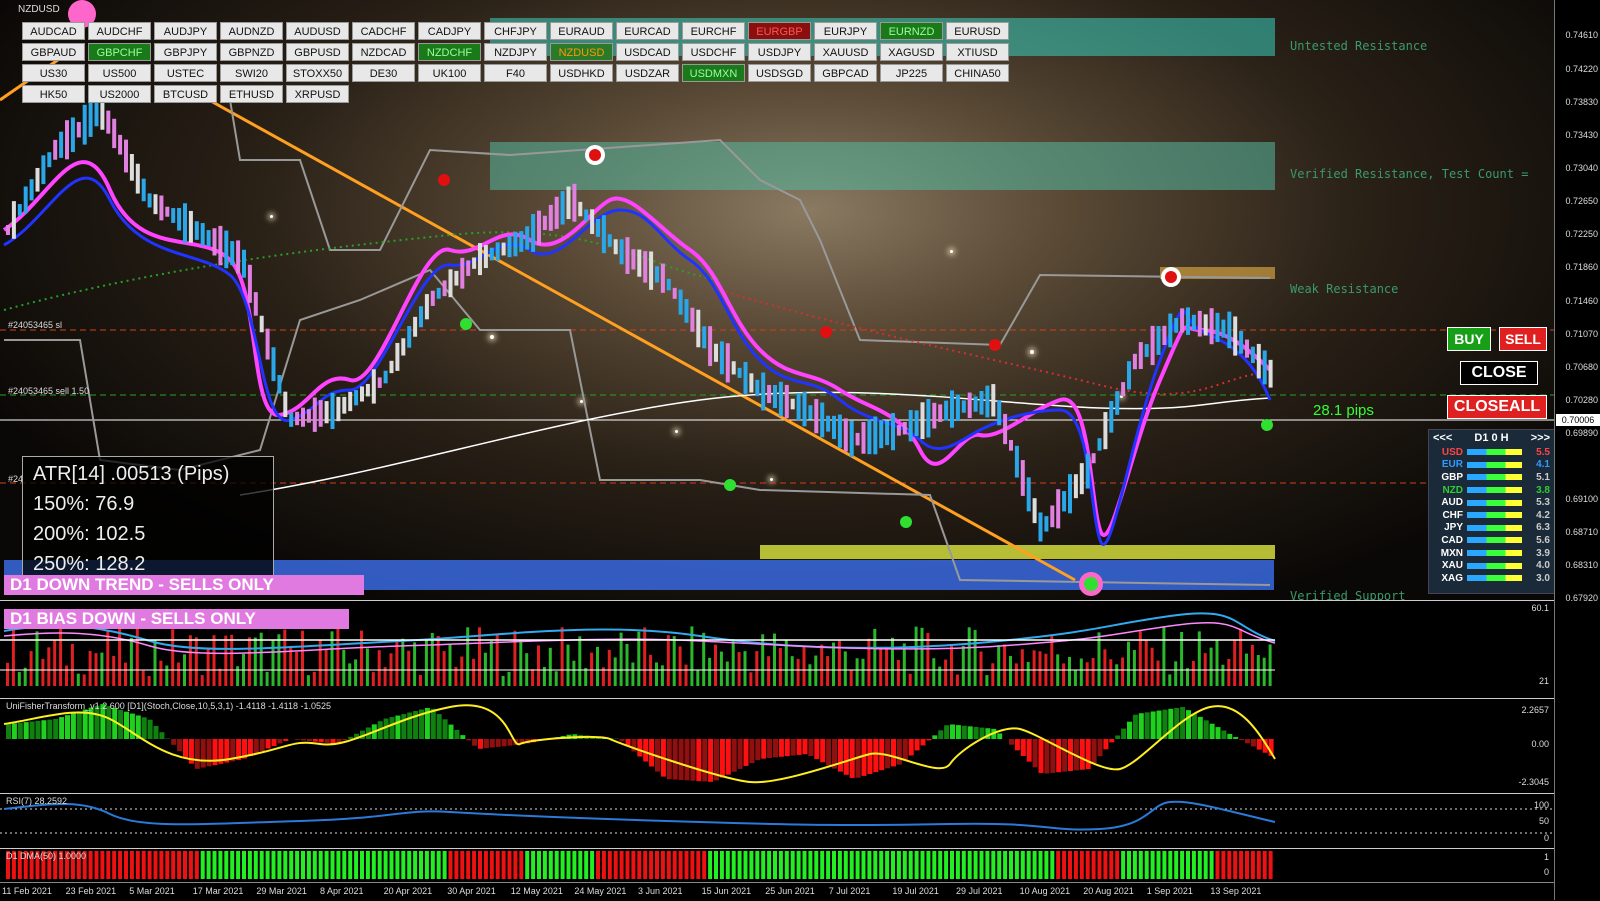 The width and height of the screenshot is (1600, 901). Describe the element at coordinates (119, 52) in the screenshot. I see `symbol-button-gbpchf: GBPCHF` at that location.